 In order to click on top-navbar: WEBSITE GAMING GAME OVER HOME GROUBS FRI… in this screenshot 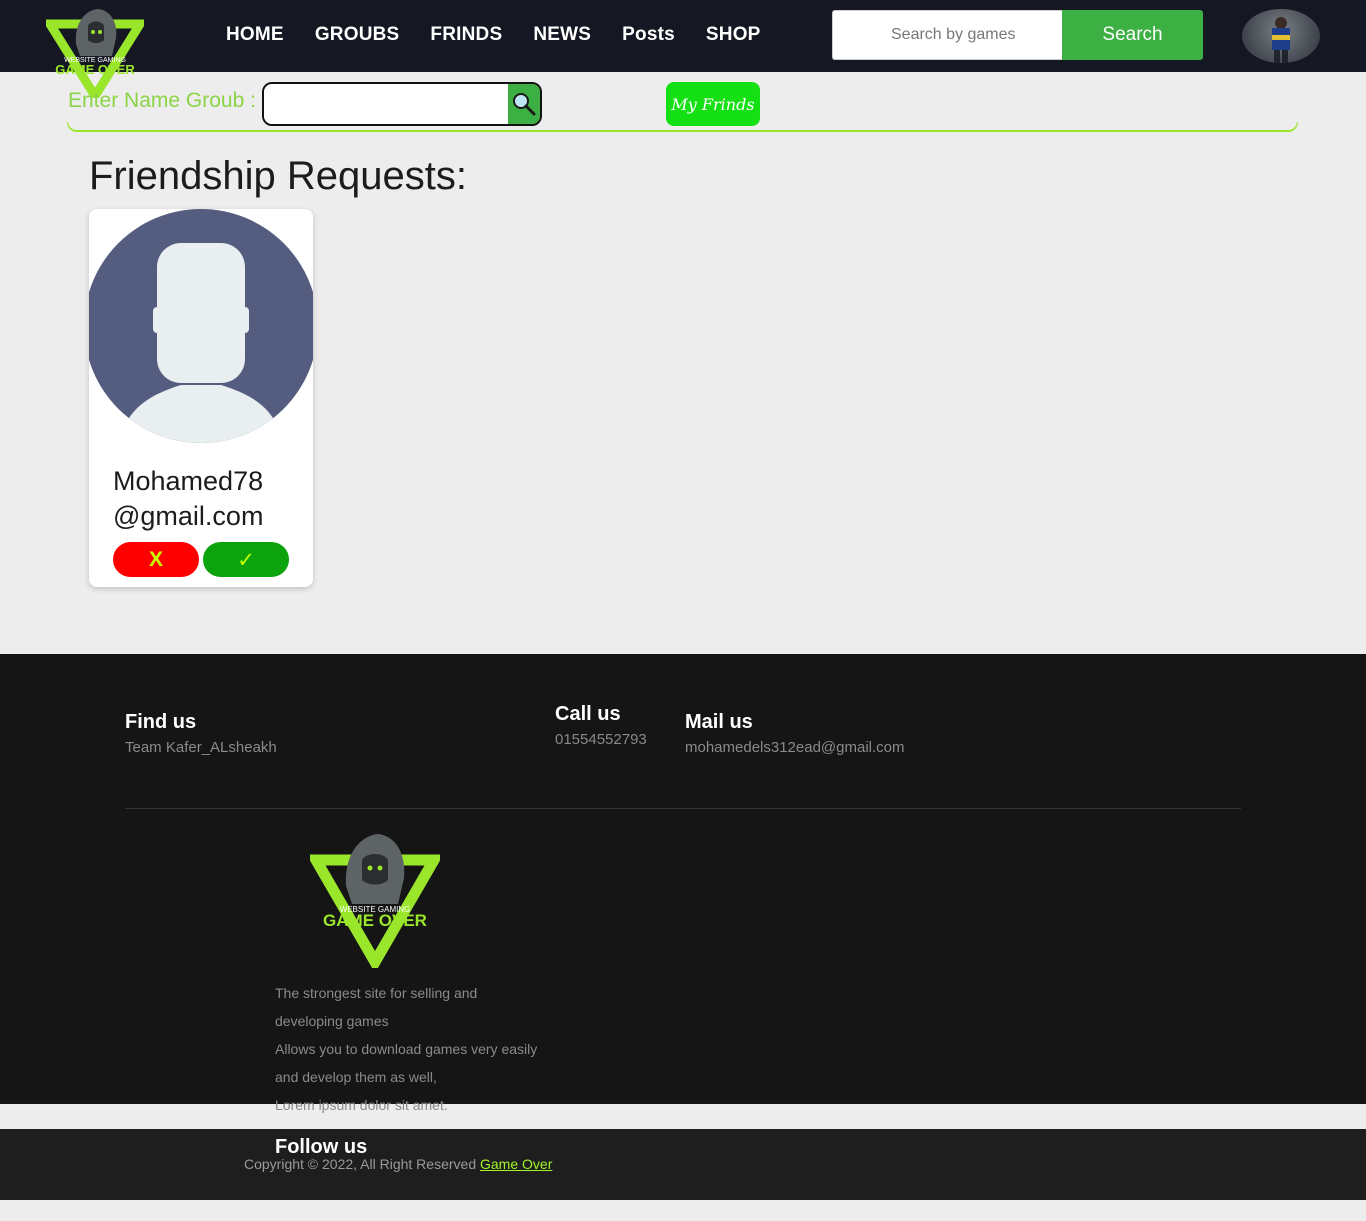, I will do `click(683, 49)`.